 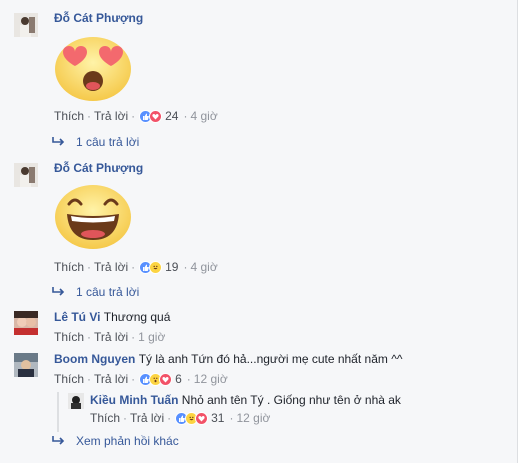 I want to click on comment-author: Lê Tú Vi Thương quá, so click(x=112, y=317).